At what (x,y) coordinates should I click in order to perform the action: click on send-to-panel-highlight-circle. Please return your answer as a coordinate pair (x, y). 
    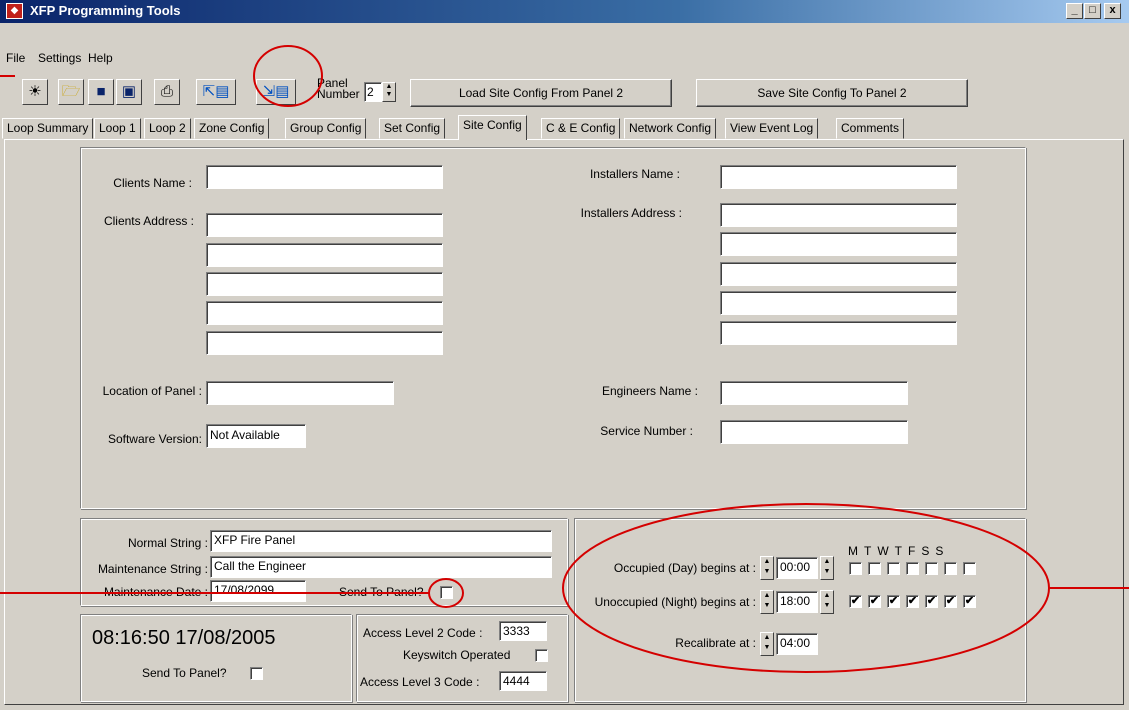
    Looking at the image, I should click on (446, 593).